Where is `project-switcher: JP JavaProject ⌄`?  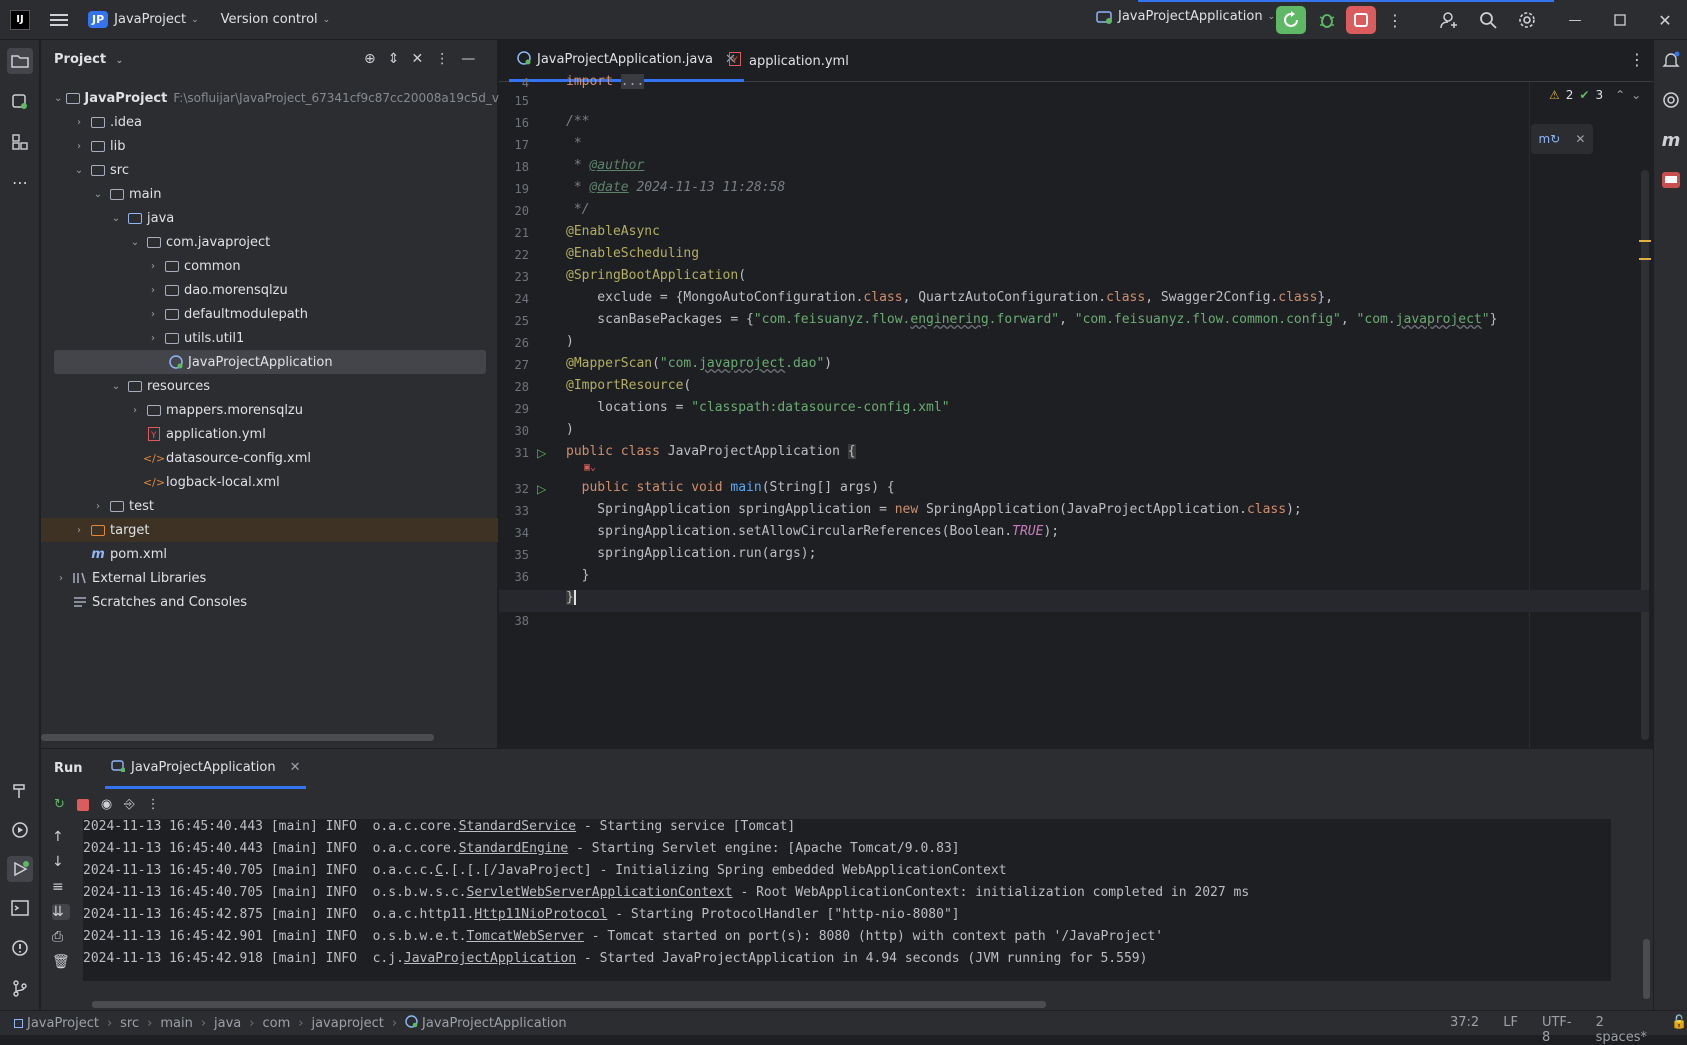
project-switcher: JP JavaProject ⌄ is located at coordinates (133, 19).